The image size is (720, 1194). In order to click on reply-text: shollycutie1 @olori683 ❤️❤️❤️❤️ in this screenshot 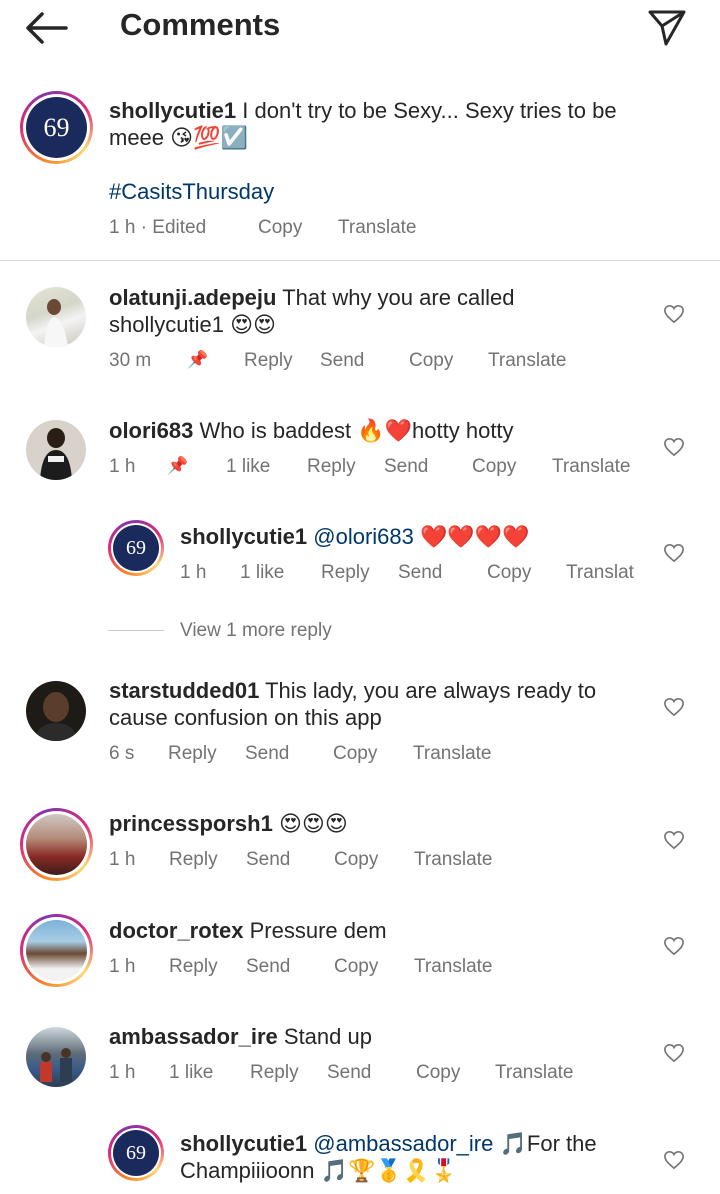, I will do `click(355, 536)`.